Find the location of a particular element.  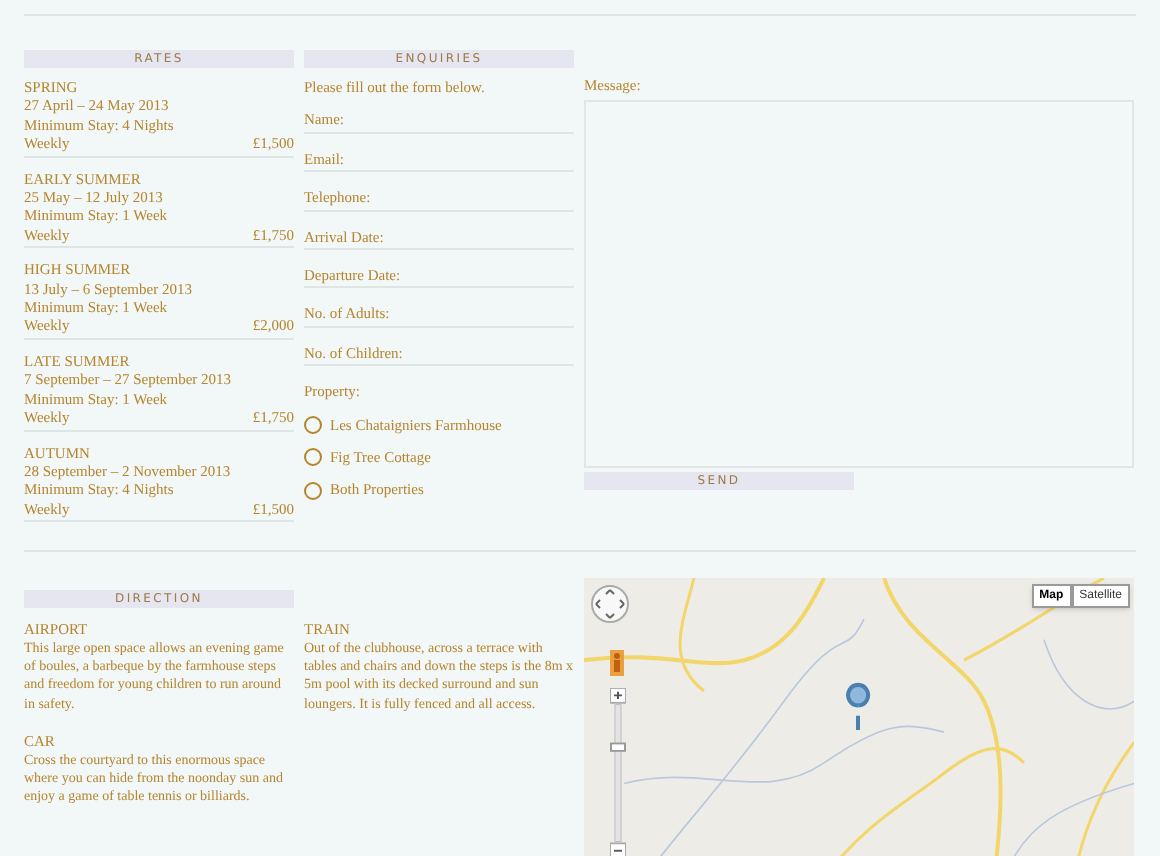

pan-control-icon is located at coordinates (610, 604).